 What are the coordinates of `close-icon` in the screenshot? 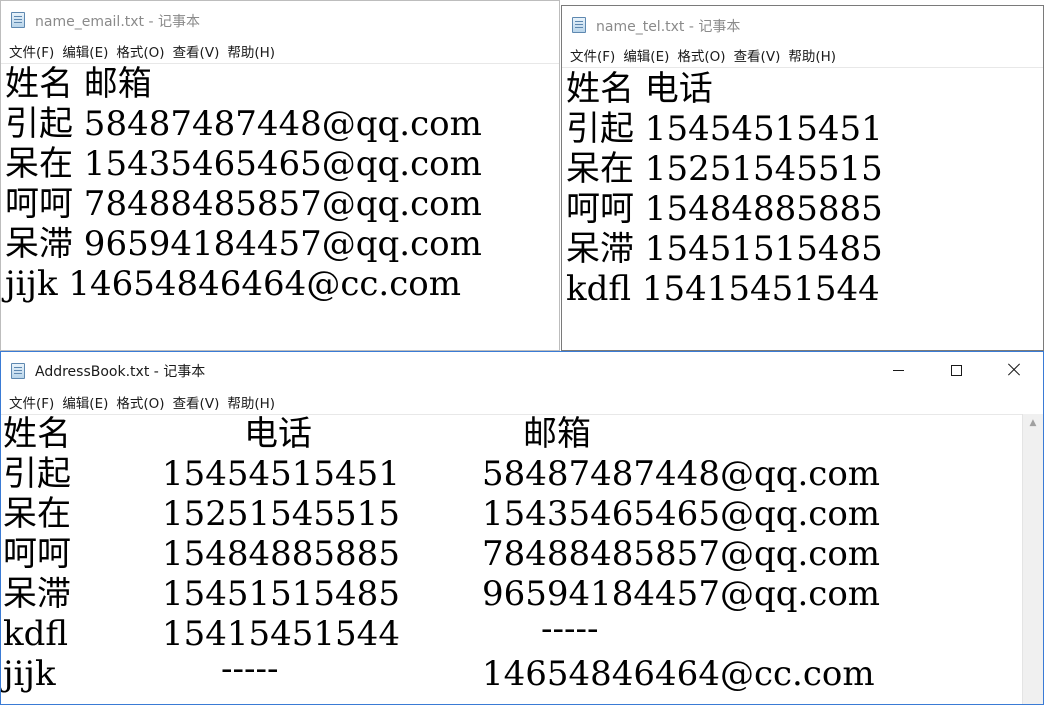 It's located at (1014, 370).